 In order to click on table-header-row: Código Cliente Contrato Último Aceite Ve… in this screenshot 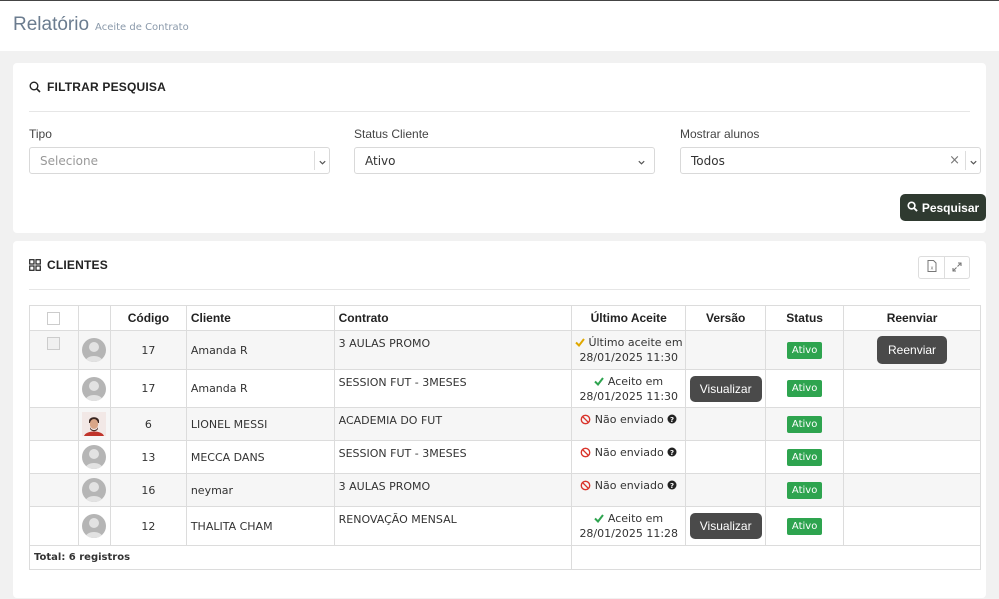, I will do `click(505, 318)`.